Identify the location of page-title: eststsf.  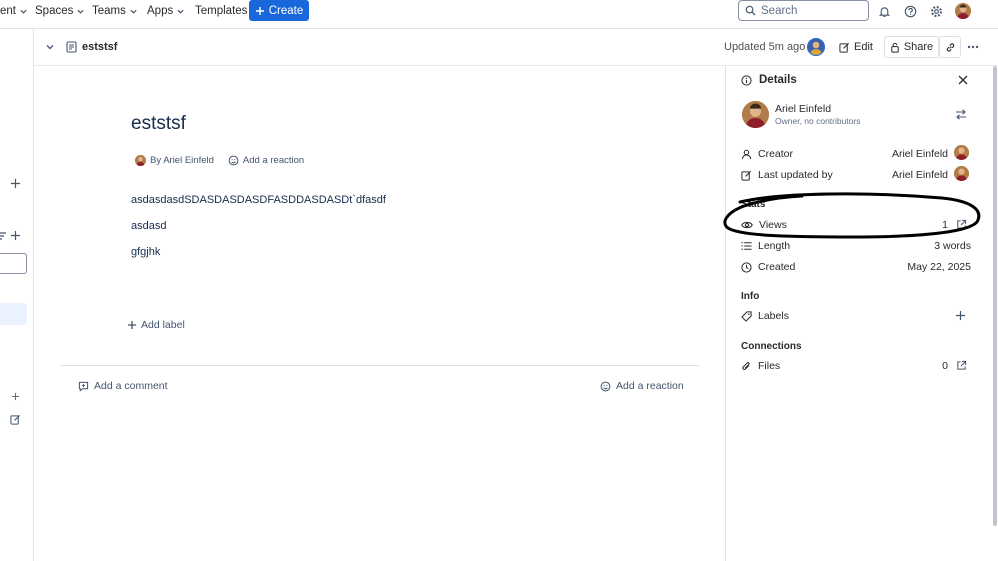
(158, 123).